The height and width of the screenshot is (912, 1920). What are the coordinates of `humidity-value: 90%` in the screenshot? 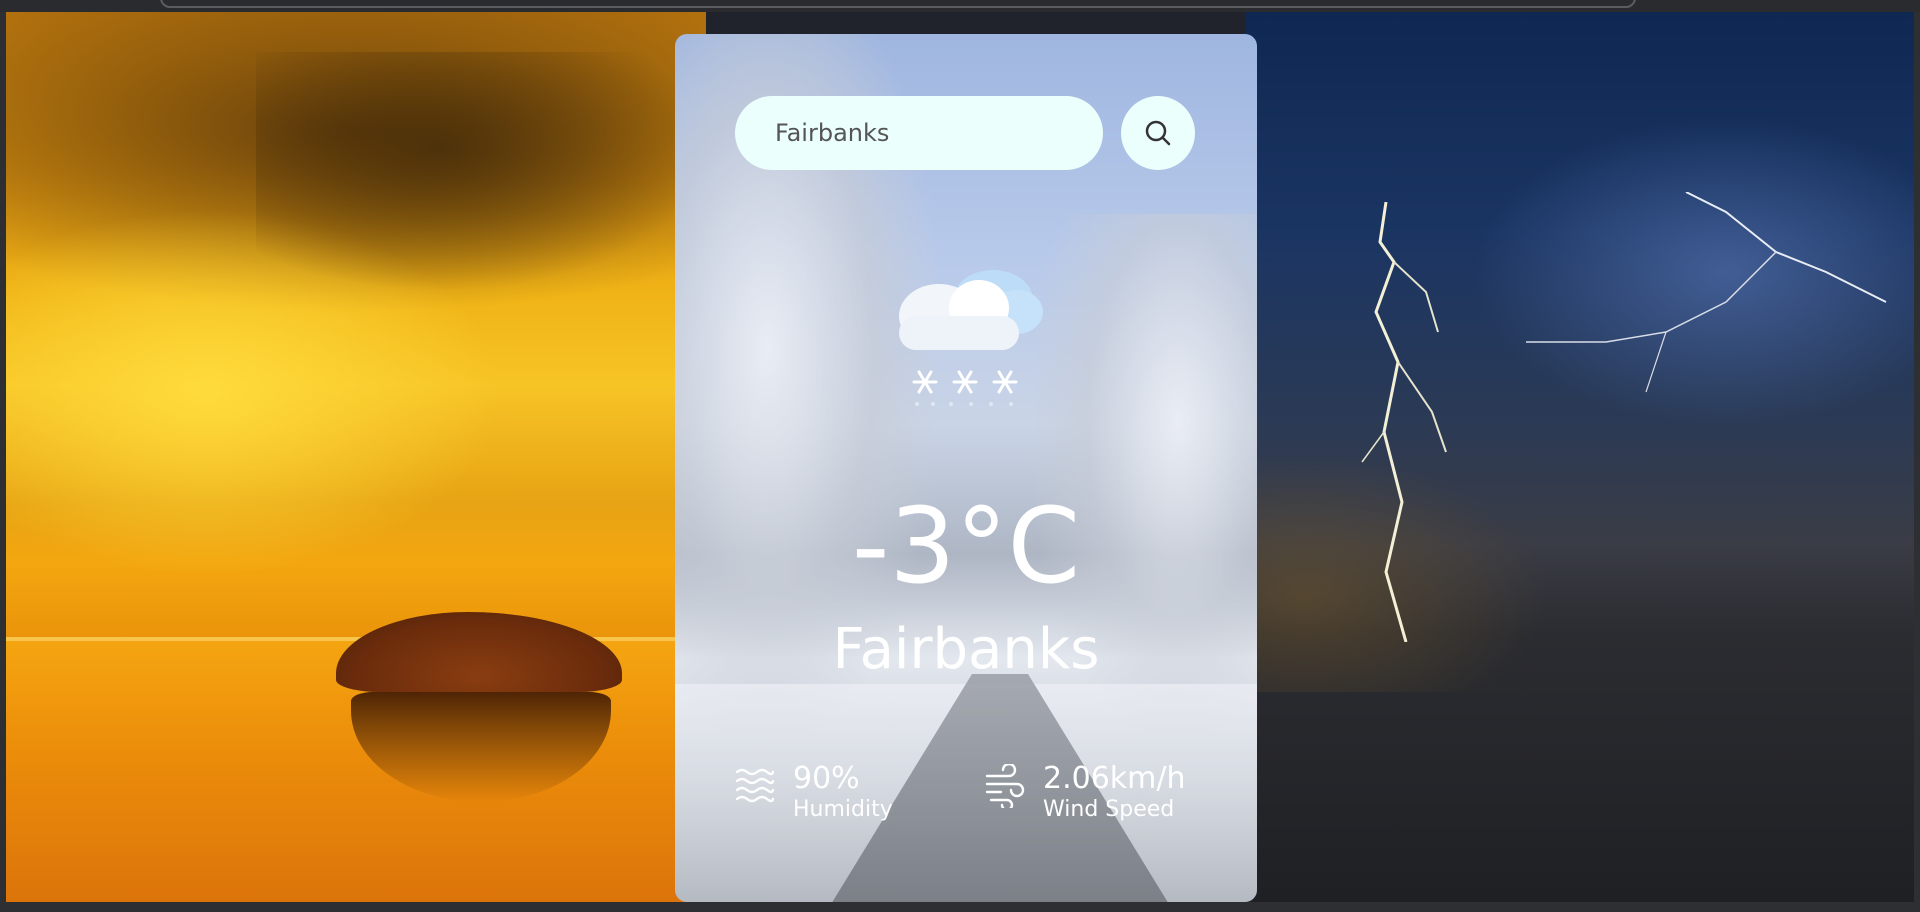 It's located at (826, 778).